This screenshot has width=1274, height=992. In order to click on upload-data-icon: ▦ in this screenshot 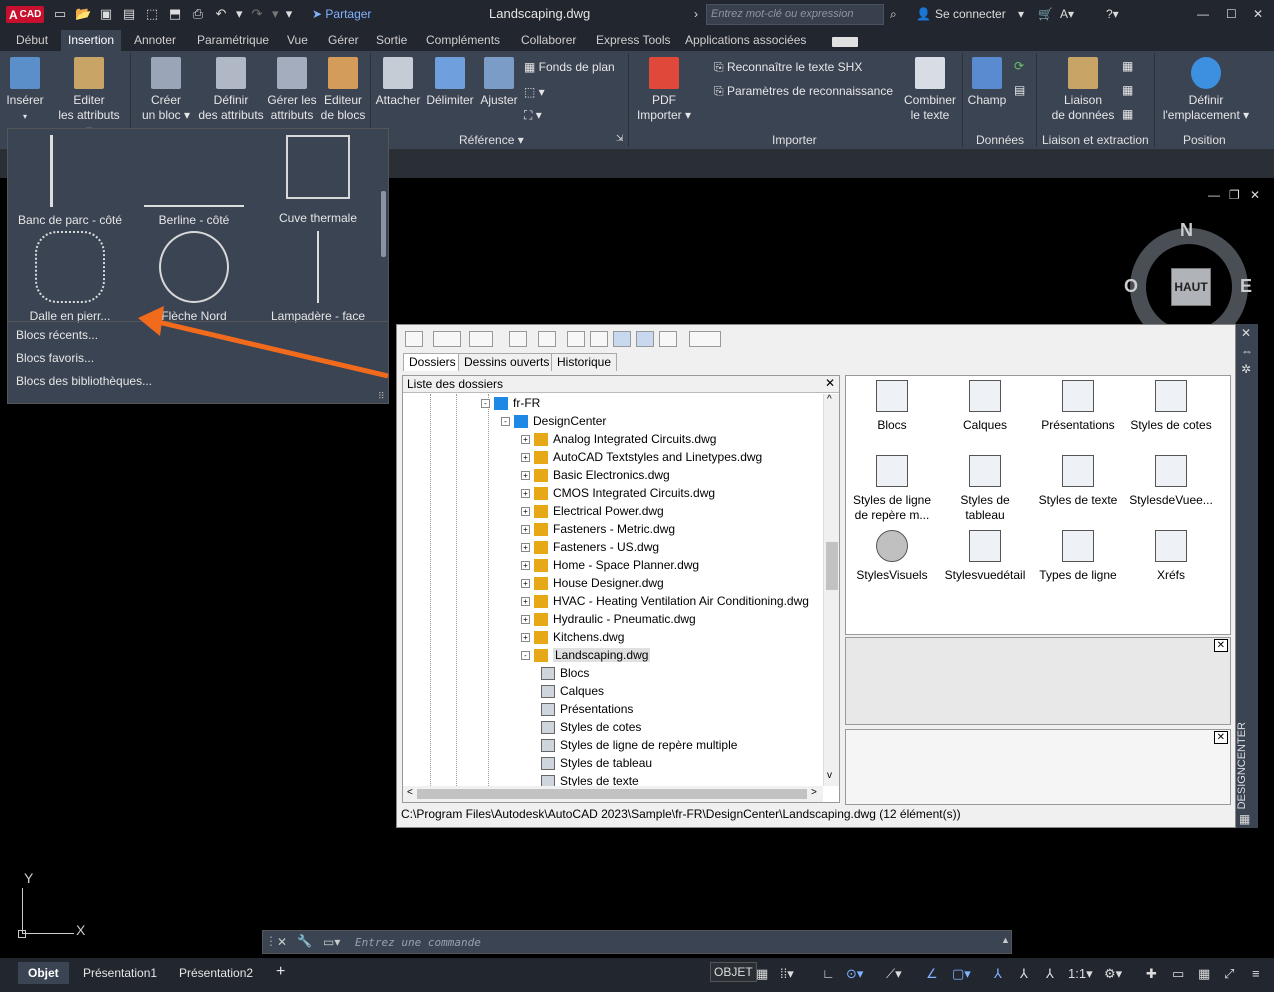, I will do `click(1127, 90)`.